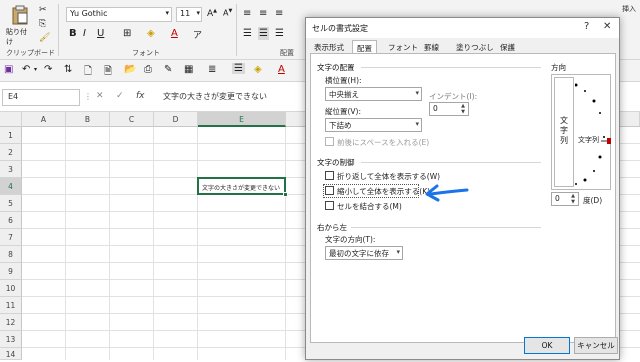 The width and height of the screenshot is (640, 362). Describe the element at coordinates (11, 152) in the screenshot. I see `row-header-2: 2` at that location.